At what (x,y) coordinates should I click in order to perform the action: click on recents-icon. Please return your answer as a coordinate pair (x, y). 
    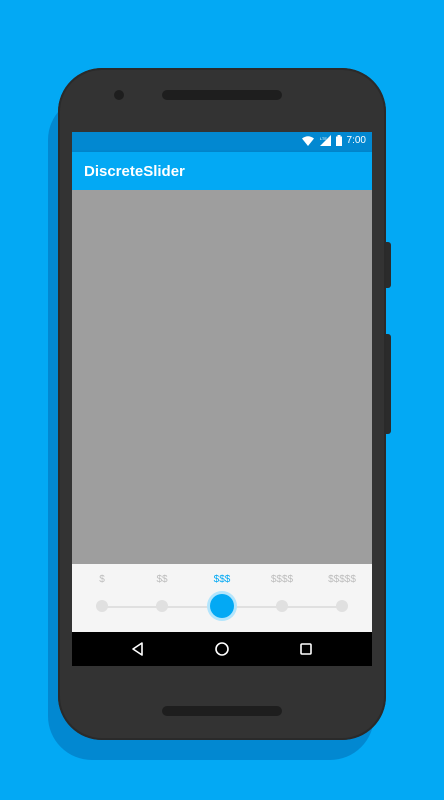
    Looking at the image, I should click on (306, 649).